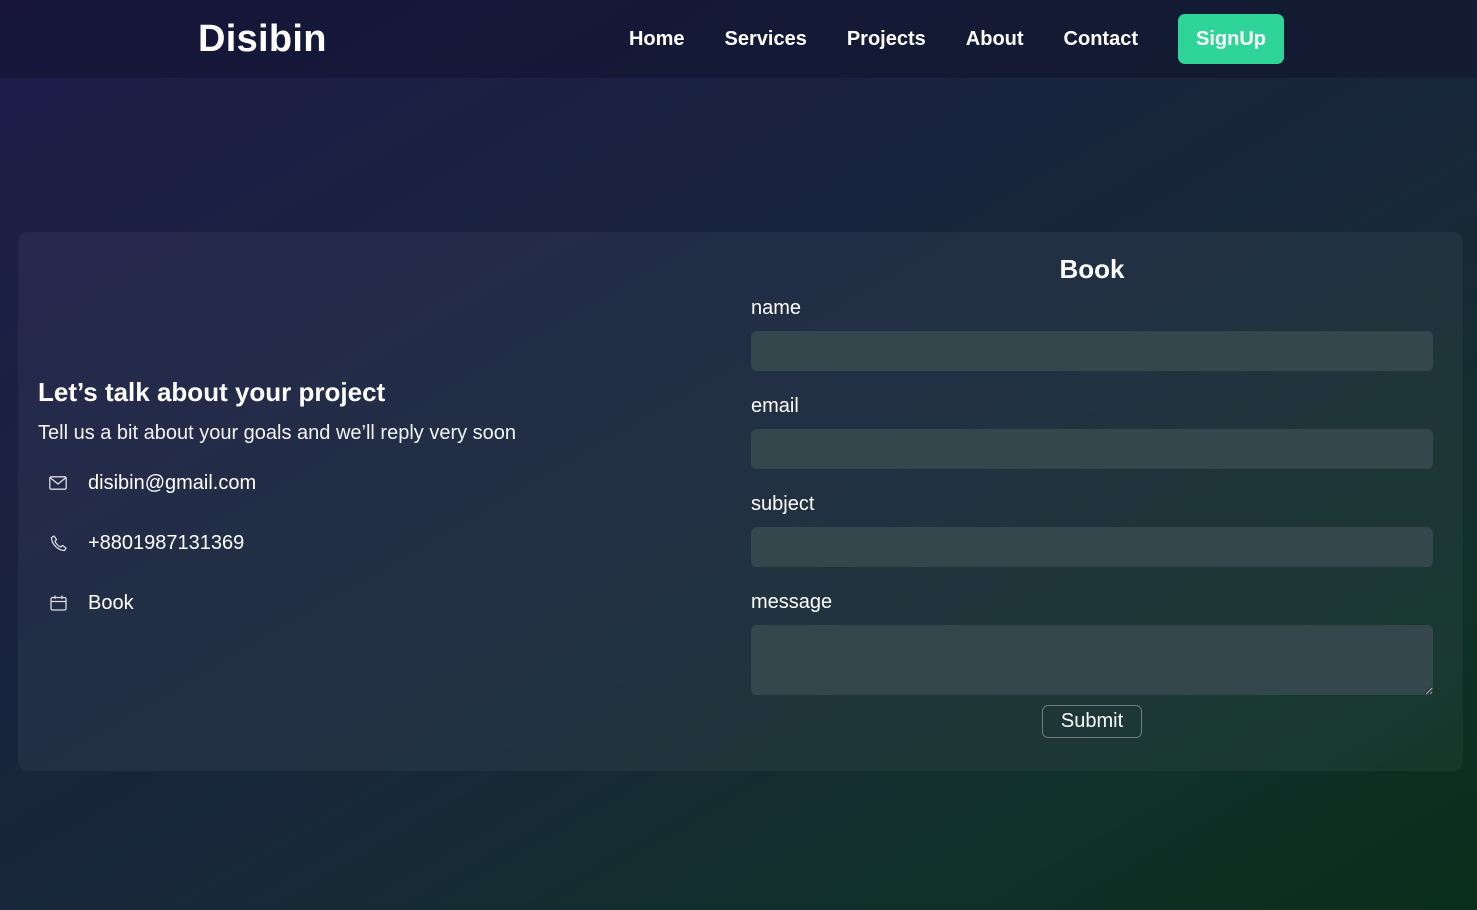  What do you see at coordinates (783, 504) in the screenshot?
I see `subject-label: subject` at bounding box center [783, 504].